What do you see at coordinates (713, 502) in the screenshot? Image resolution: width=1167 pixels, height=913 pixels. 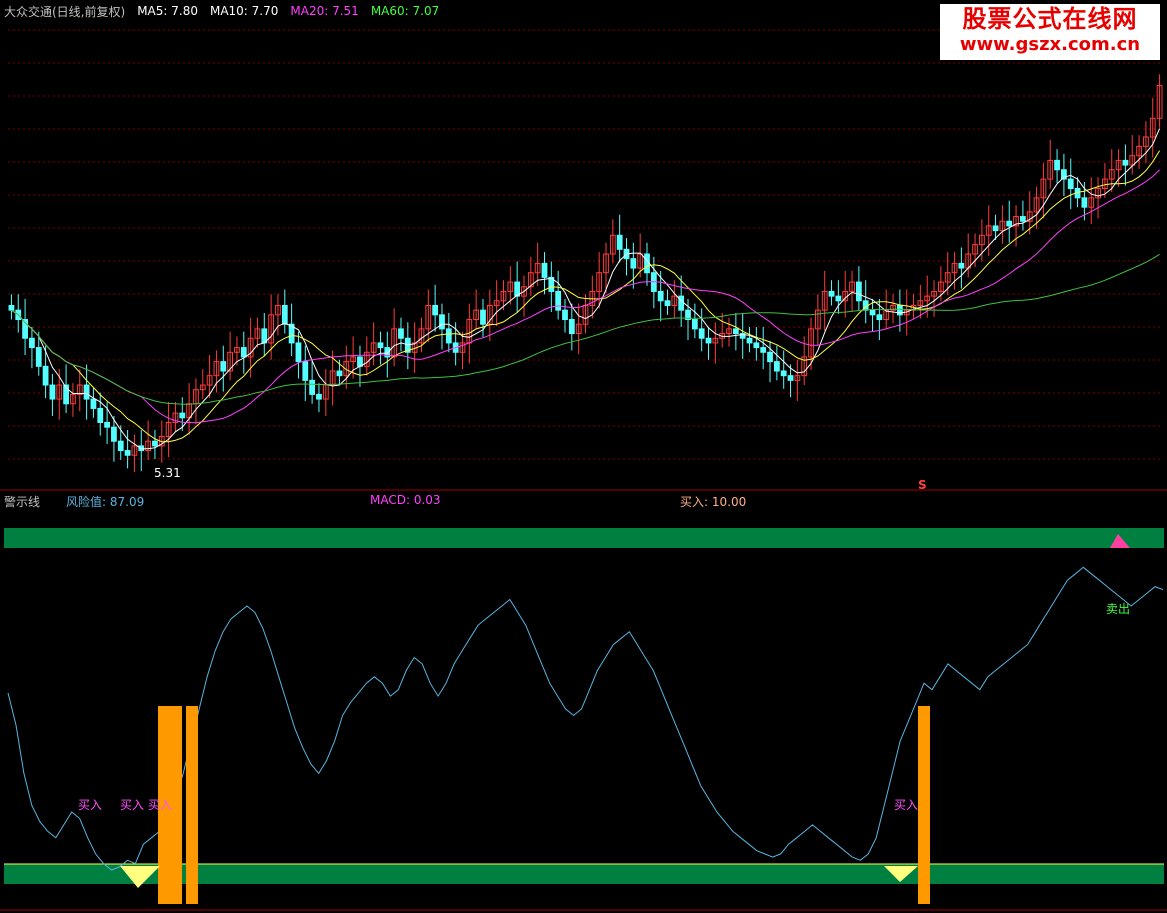 I see `buy-value-label: 买入: 10.00` at bounding box center [713, 502].